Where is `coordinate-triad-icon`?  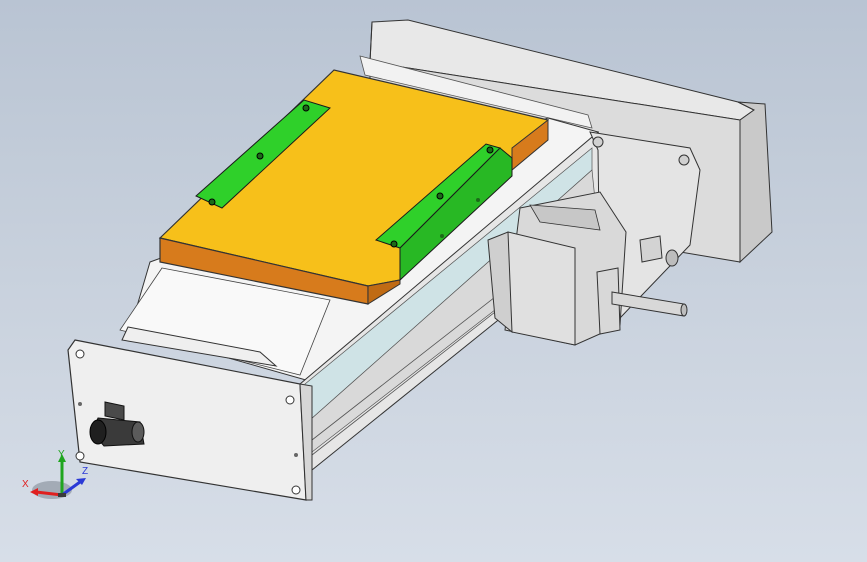
coordinate-triad-icon is located at coordinates (58, 476).